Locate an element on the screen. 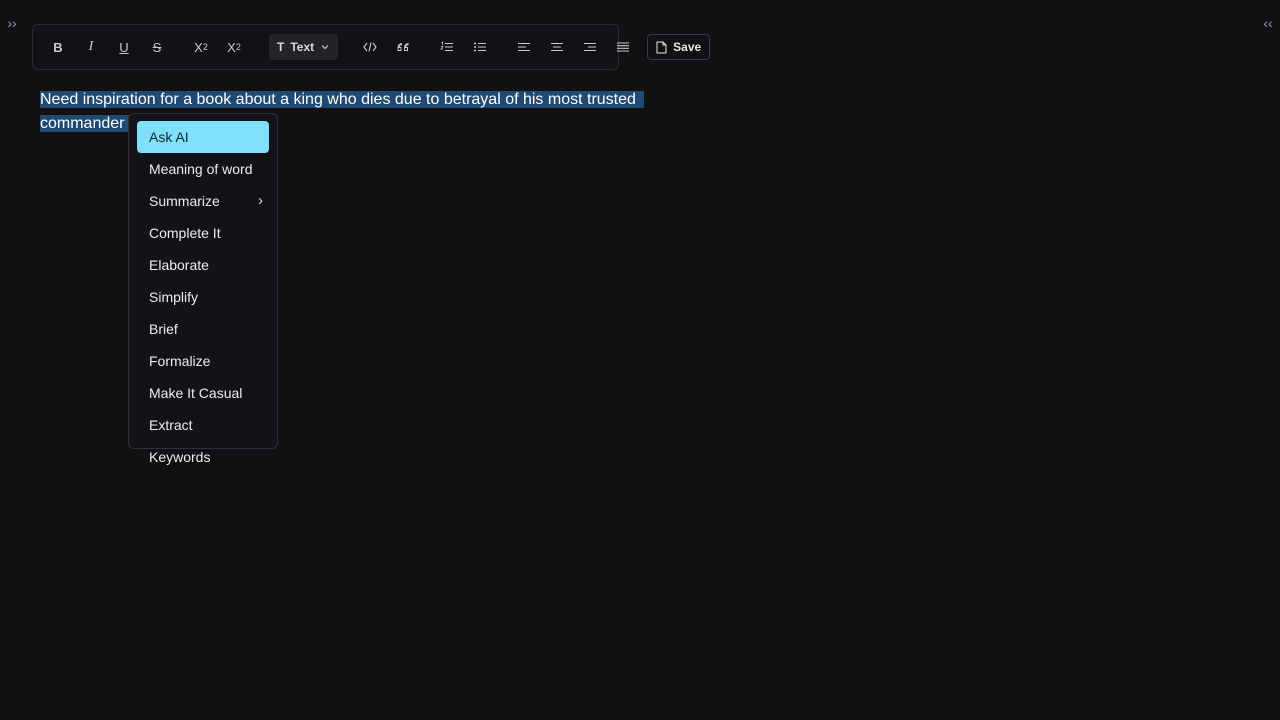 The image size is (1280, 720). menu-item-simplify: Simplify is located at coordinates (203, 297).